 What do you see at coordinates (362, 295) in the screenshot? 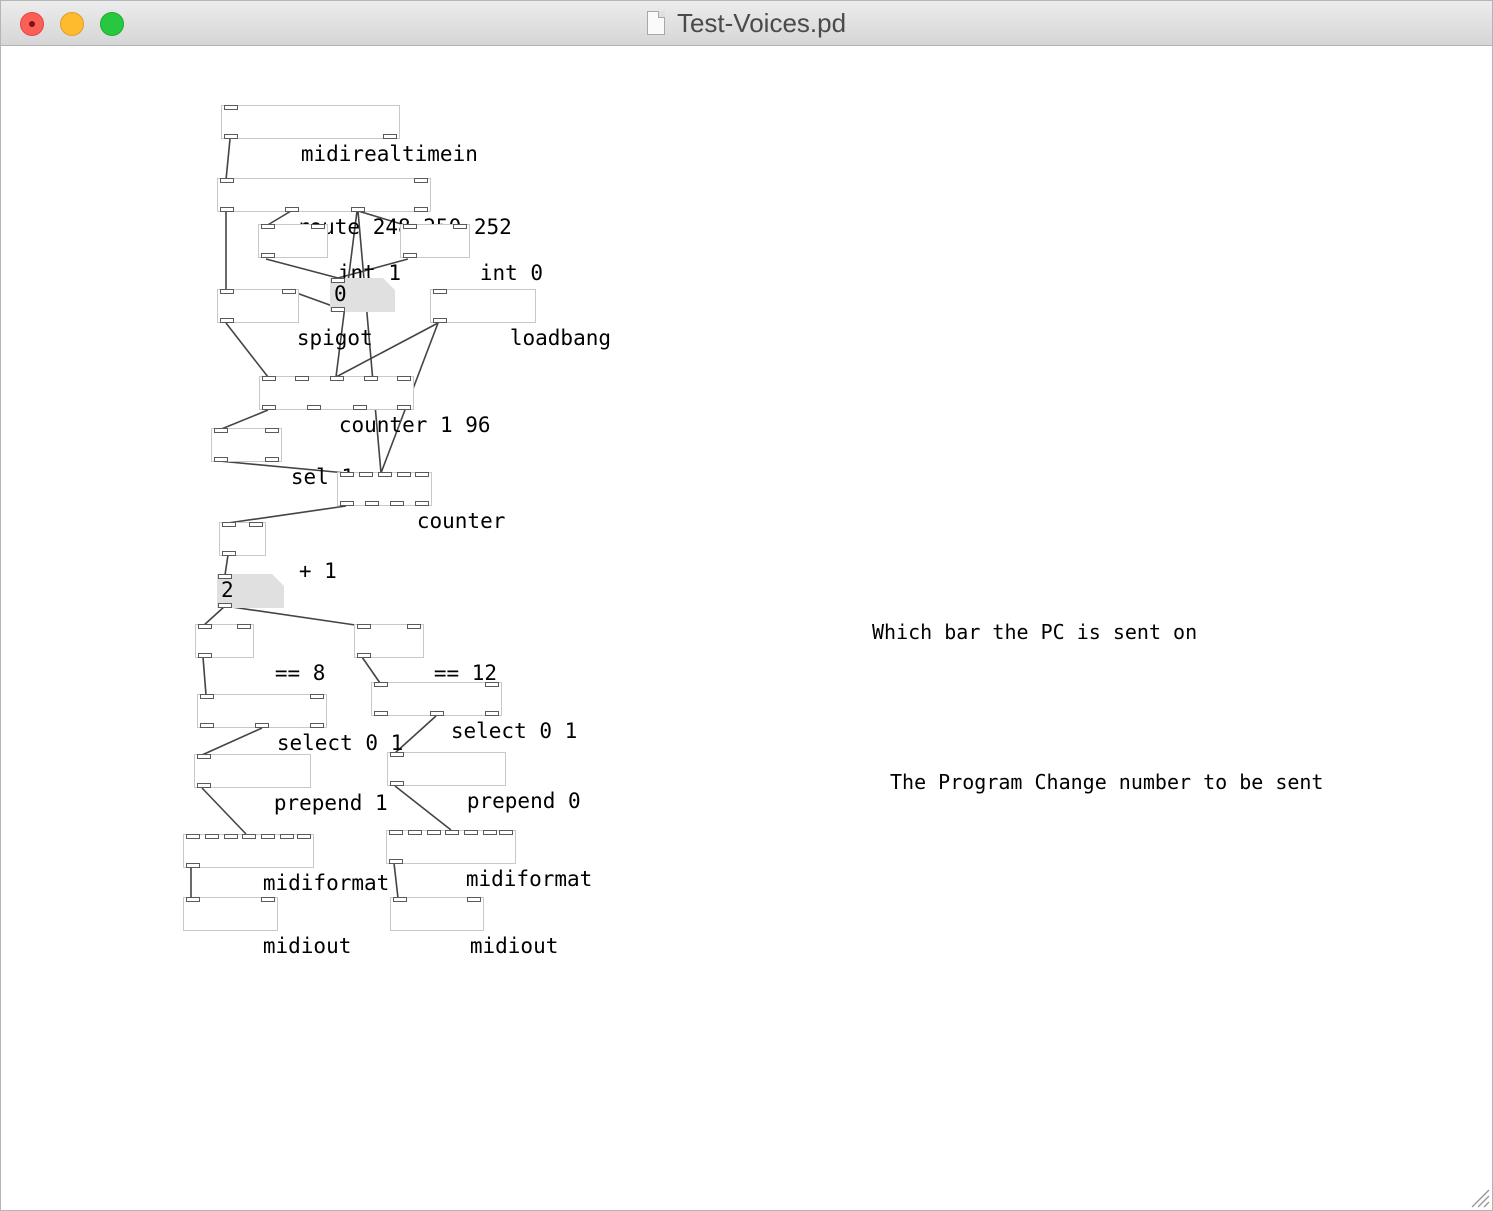
I see `number-box-toggle-state: 0` at bounding box center [362, 295].